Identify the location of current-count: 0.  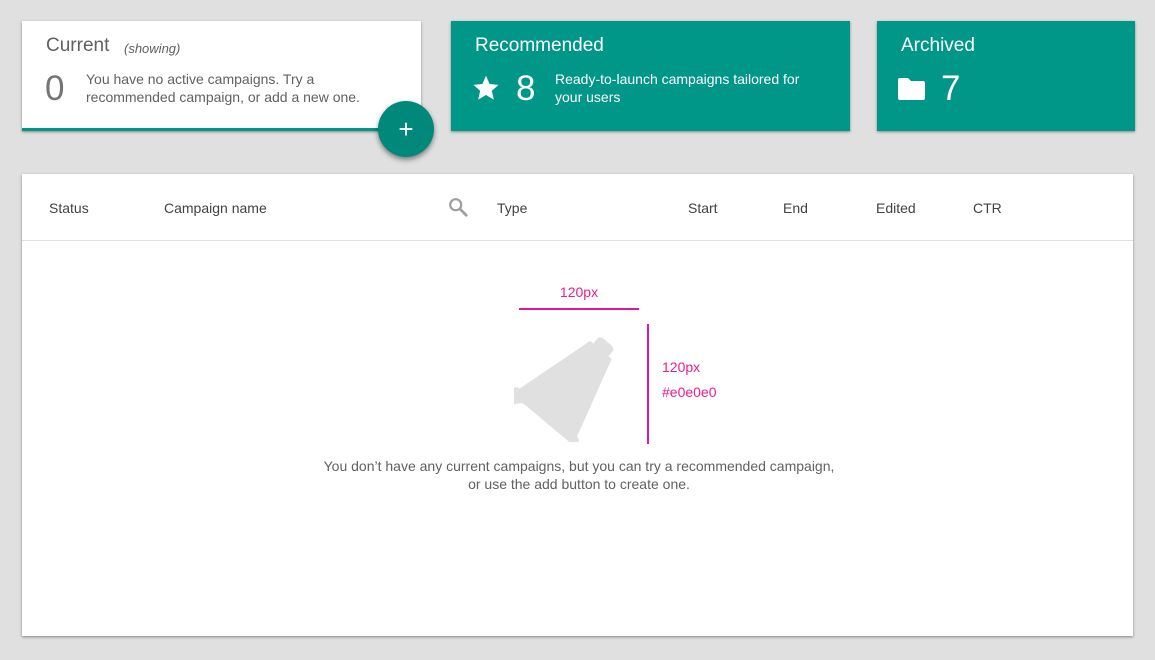
(55, 88).